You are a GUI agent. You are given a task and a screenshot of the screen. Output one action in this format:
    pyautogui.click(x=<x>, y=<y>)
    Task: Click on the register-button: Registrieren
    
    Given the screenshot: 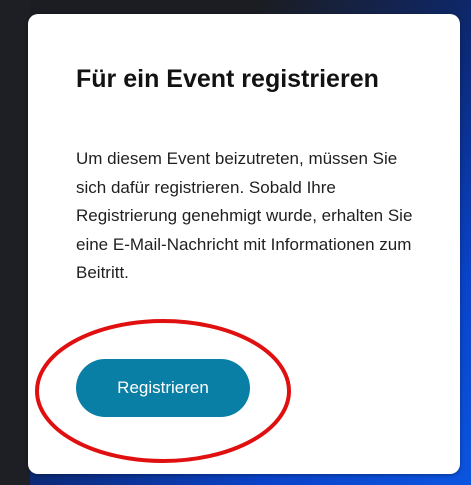 What is the action you would take?
    pyautogui.click(x=163, y=388)
    